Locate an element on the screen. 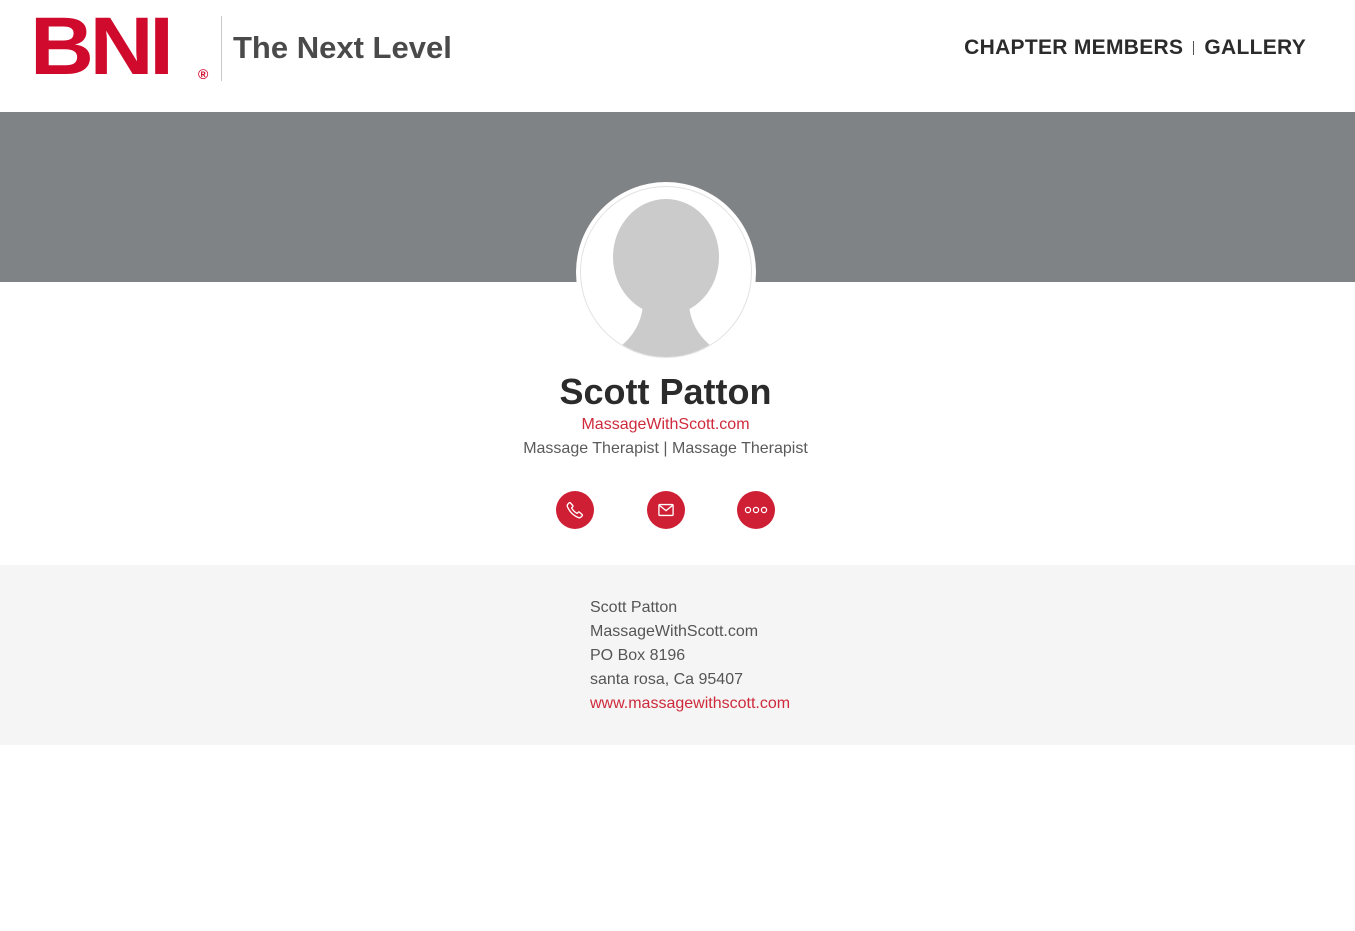 This screenshot has height=931, width=1355. phone-button is located at coordinates (575, 510).